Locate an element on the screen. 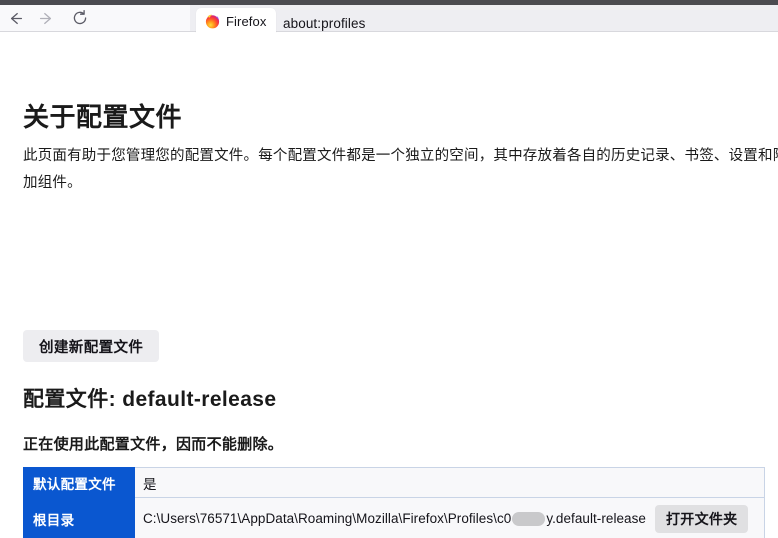 The image size is (778, 538). redaction-box is located at coordinates (529, 518).